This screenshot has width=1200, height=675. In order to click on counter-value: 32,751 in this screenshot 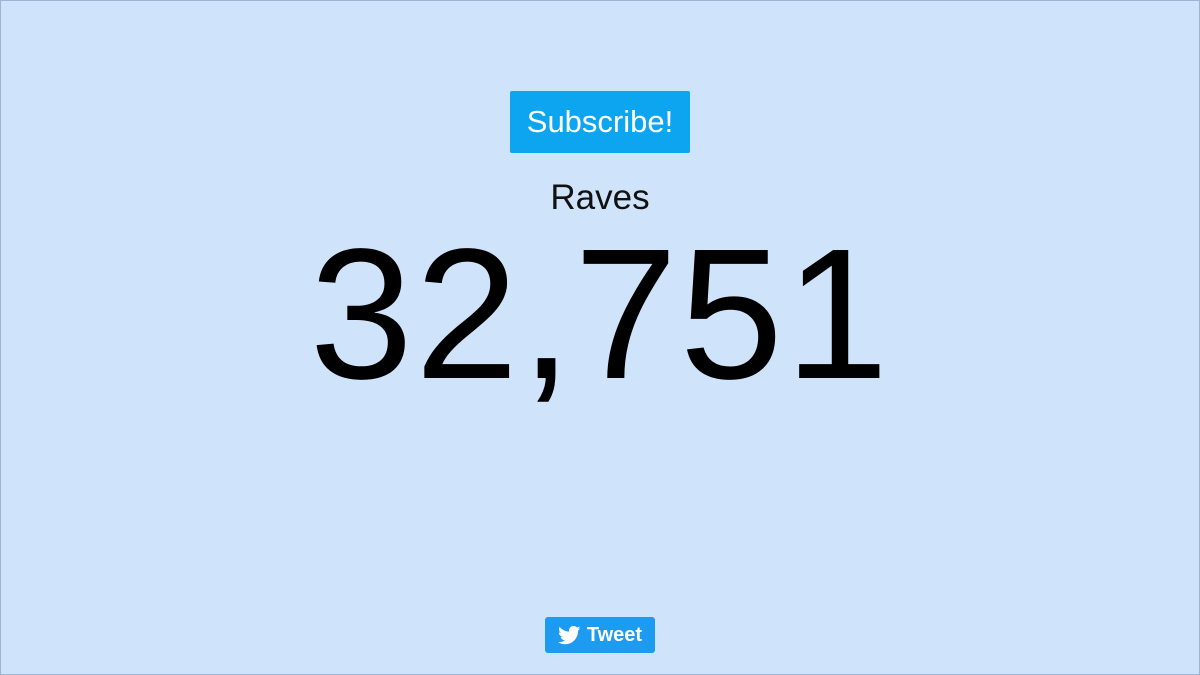, I will do `click(600, 314)`.